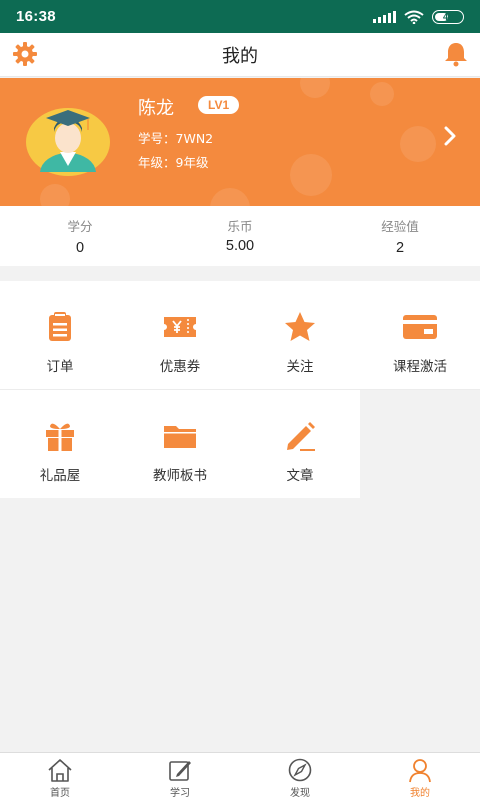 The height and width of the screenshot is (800, 480). What do you see at coordinates (180, 771) in the screenshot?
I see `study-icon` at bounding box center [180, 771].